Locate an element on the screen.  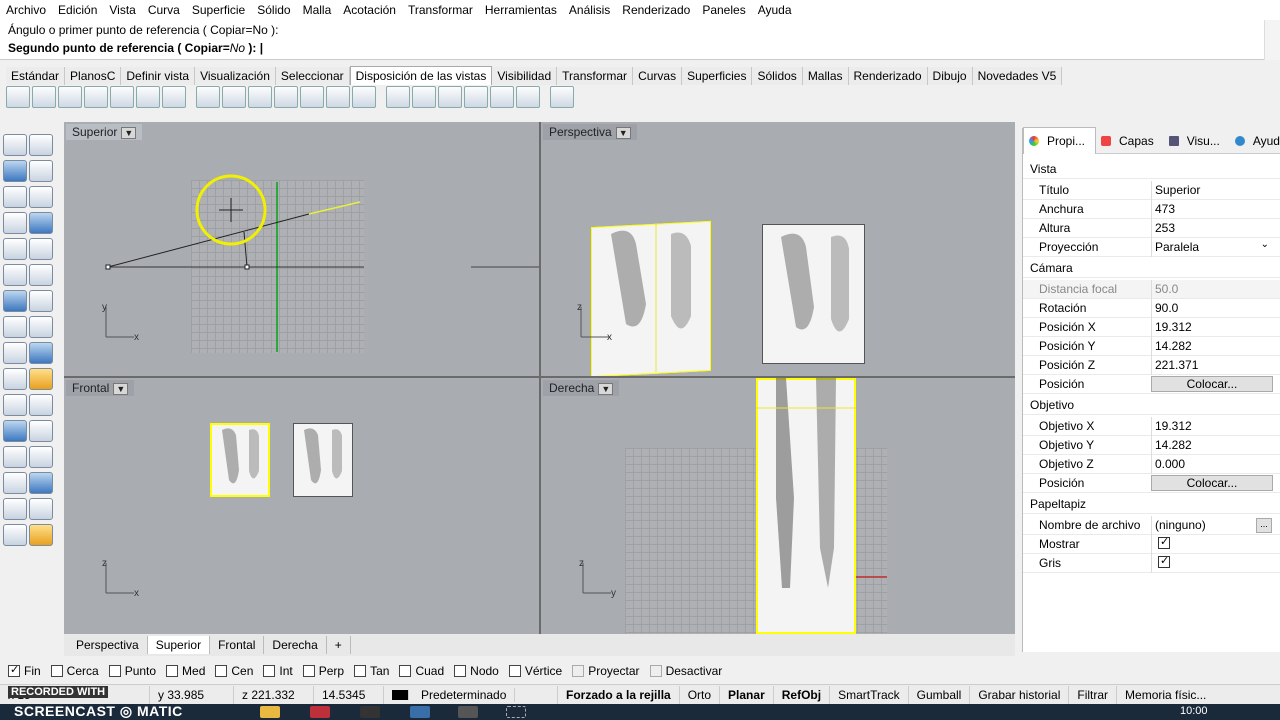
viewport-tab: Frontal is located at coordinates (237, 645).